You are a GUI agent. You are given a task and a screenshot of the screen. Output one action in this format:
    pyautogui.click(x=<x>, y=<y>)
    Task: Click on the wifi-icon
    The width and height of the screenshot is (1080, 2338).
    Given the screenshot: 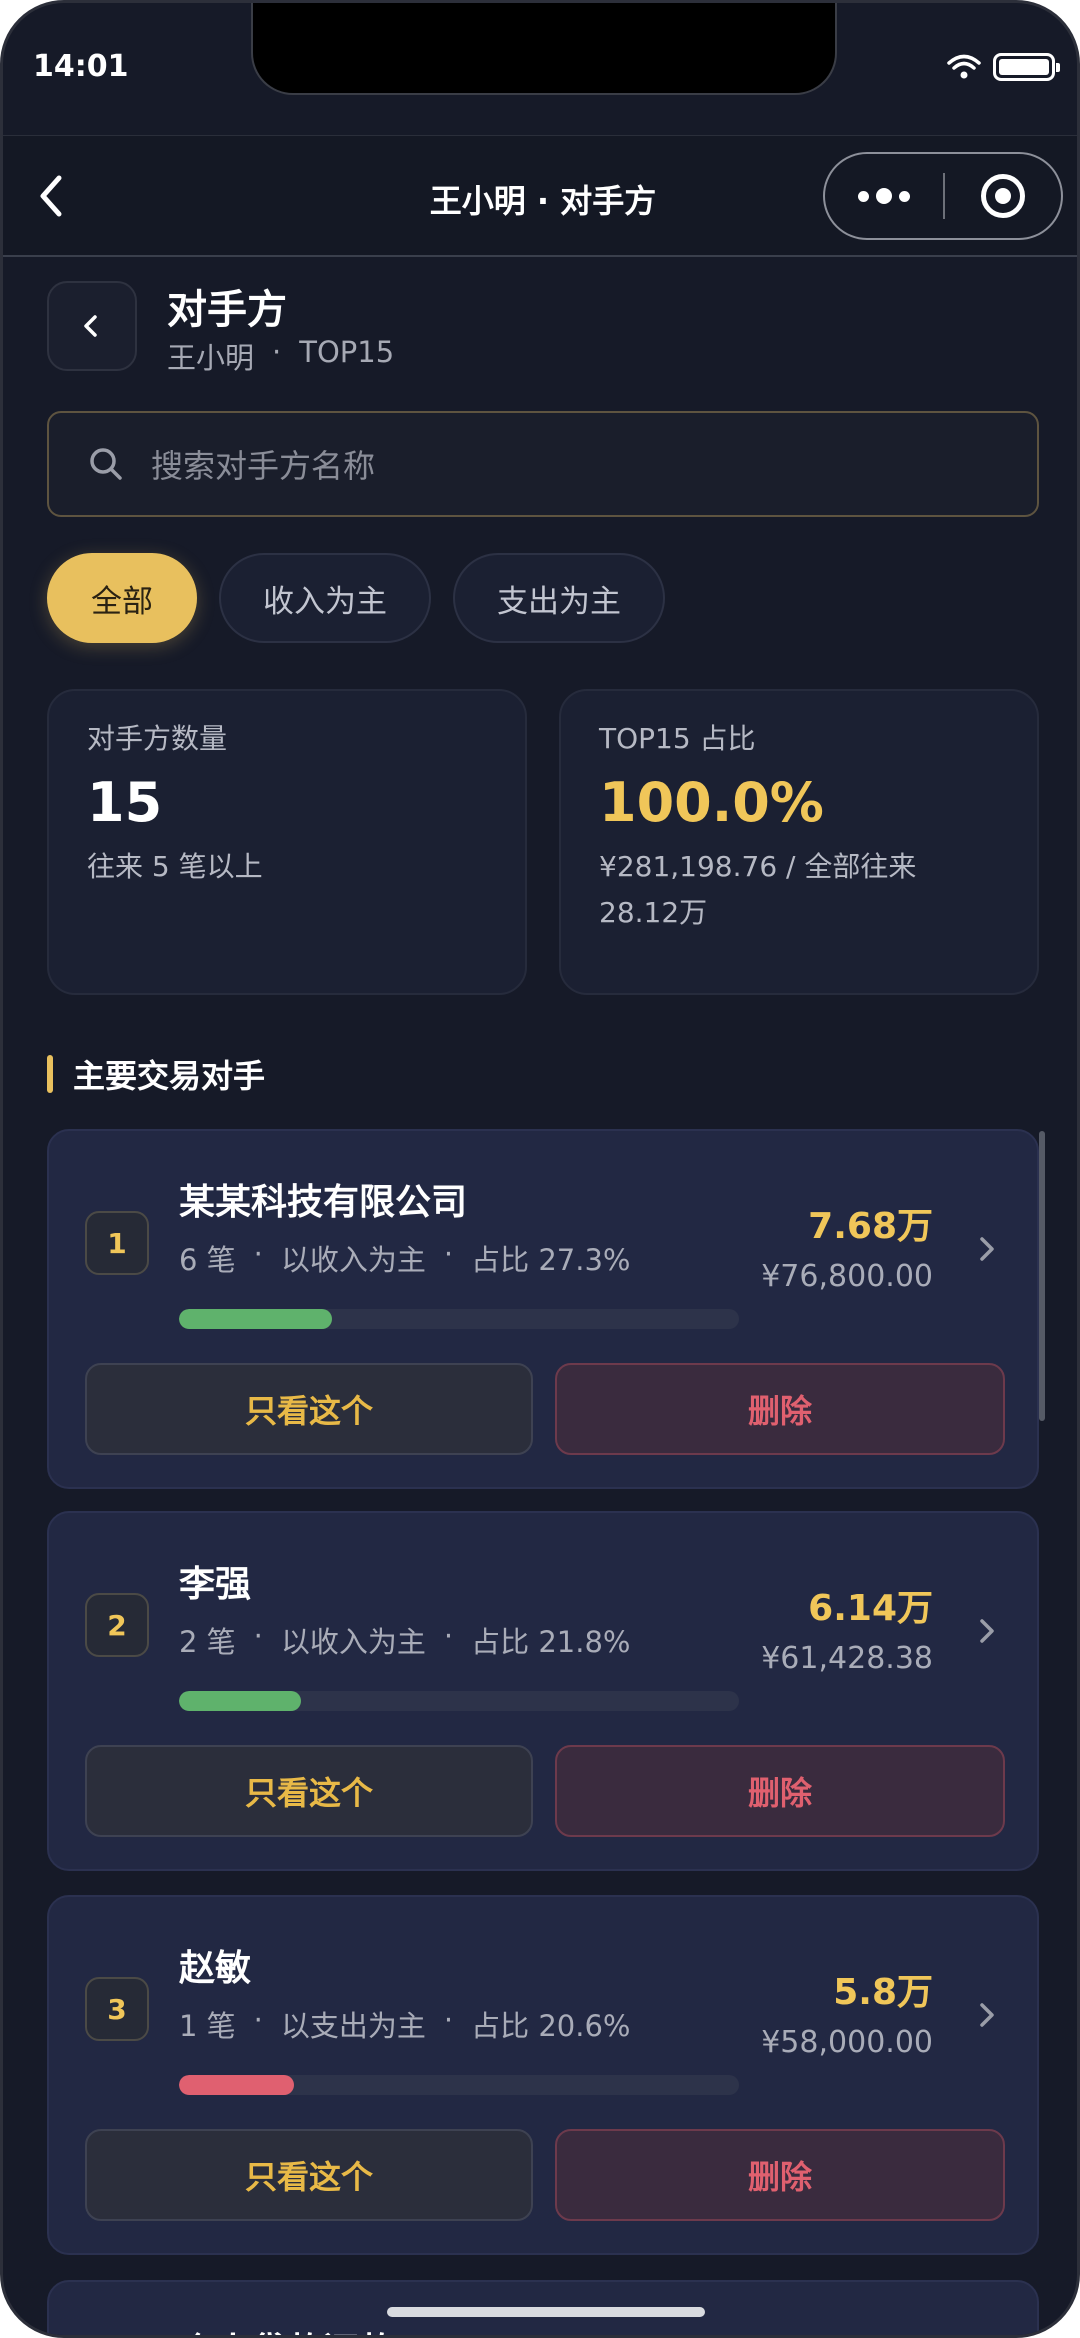 What is the action you would take?
    pyautogui.click(x=964, y=66)
    